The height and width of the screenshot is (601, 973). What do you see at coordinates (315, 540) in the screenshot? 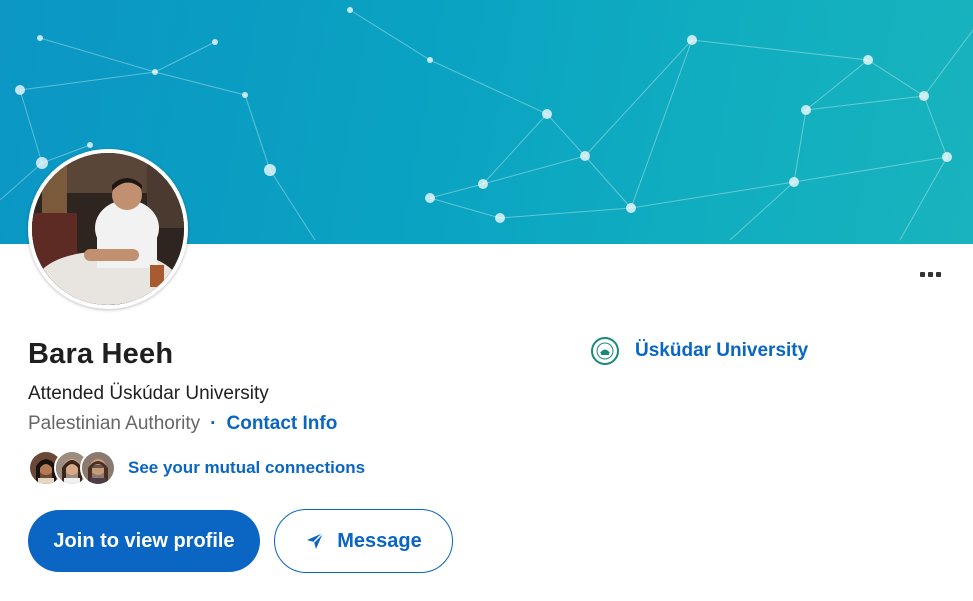
I see `send-icon` at bounding box center [315, 540].